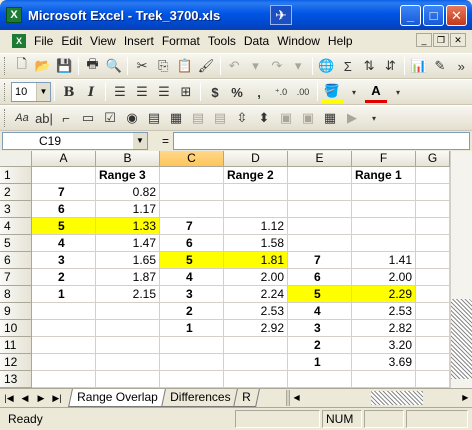 This screenshot has height=430, width=472. What do you see at coordinates (320, 277) in the screenshot?
I see `cell-e7: 6` at bounding box center [320, 277].